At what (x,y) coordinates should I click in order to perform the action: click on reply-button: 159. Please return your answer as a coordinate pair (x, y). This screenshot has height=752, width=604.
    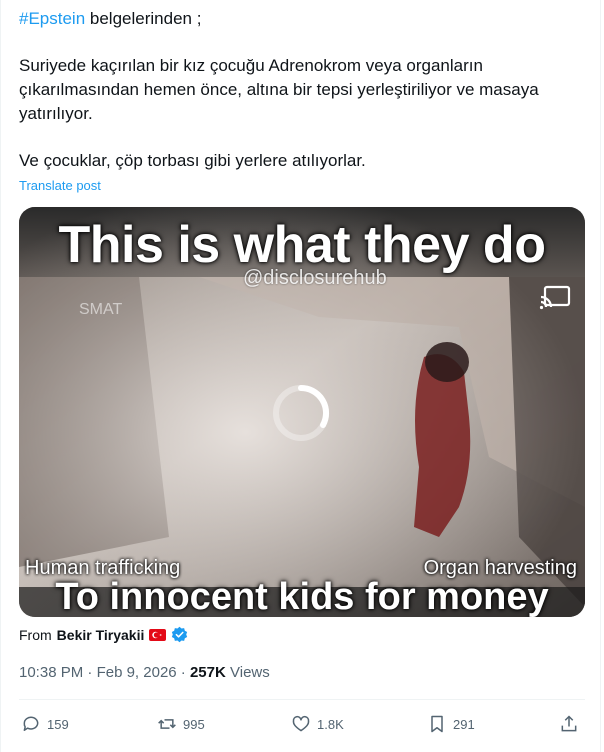
    Looking at the image, I should click on (45, 724).